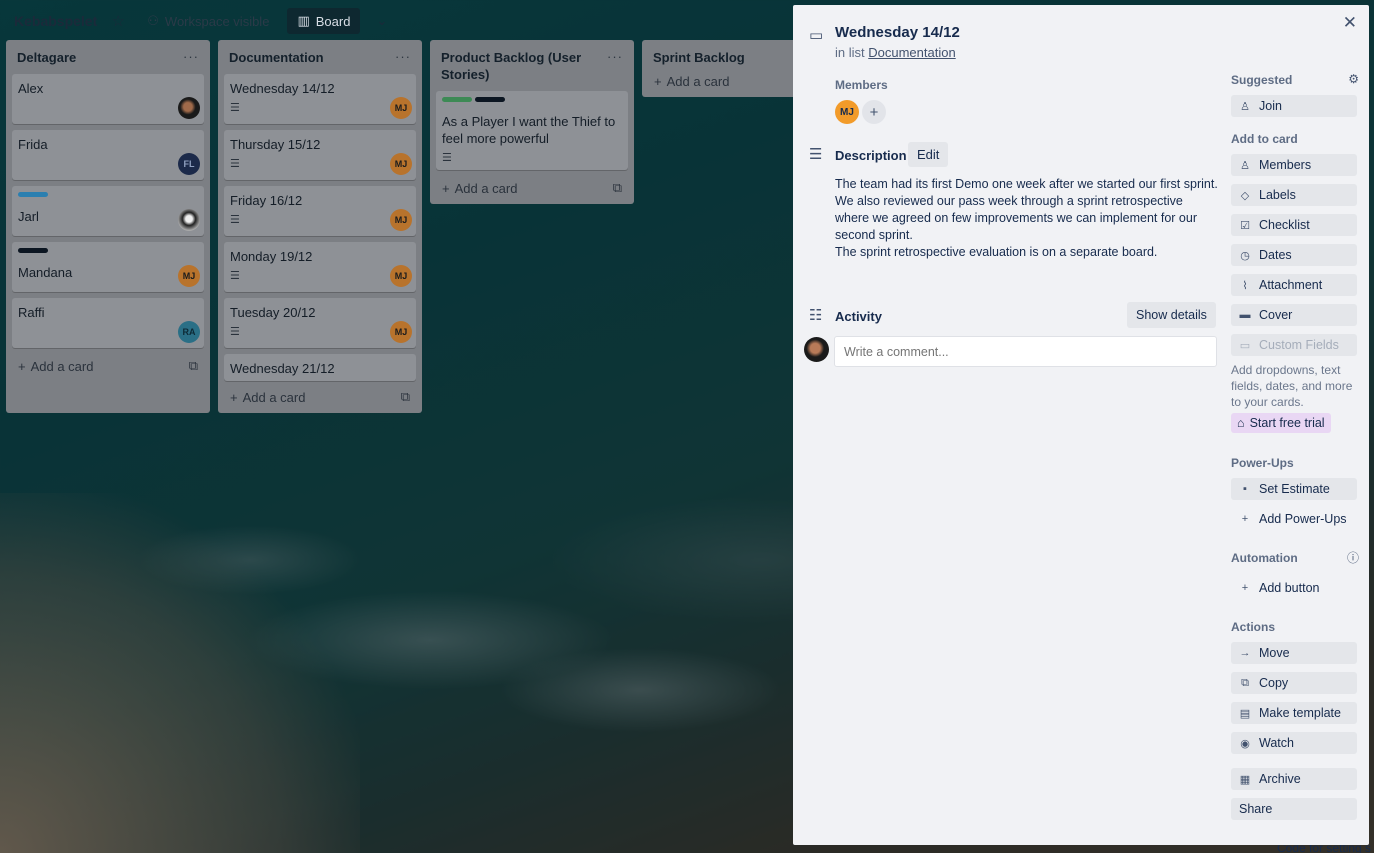 The width and height of the screenshot is (1374, 853). What do you see at coordinates (1245, 315) in the screenshot?
I see `cover-icon: ▬` at bounding box center [1245, 315].